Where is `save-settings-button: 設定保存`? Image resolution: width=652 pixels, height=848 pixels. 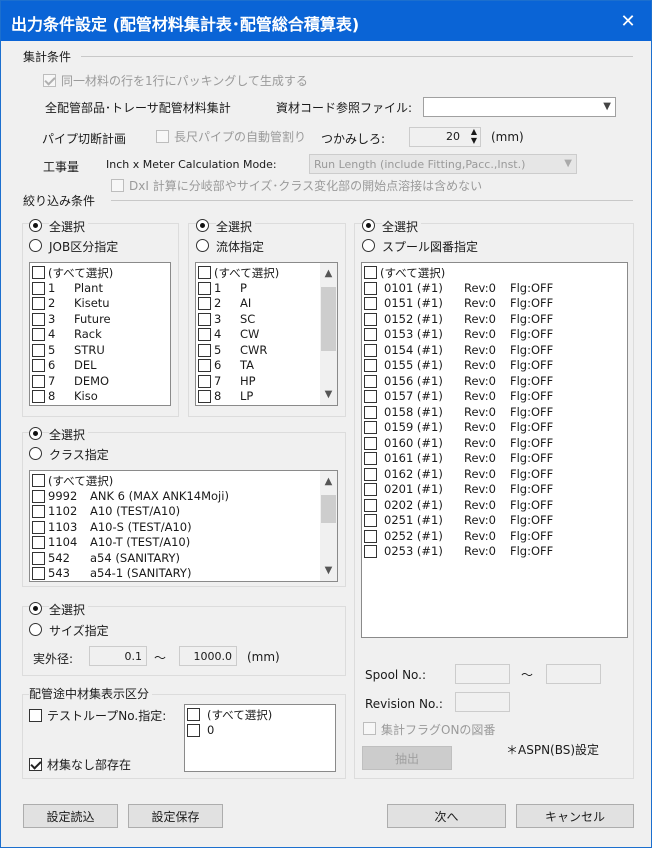 save-settings-button: 設定保存 is located at coordinates (175, 816).